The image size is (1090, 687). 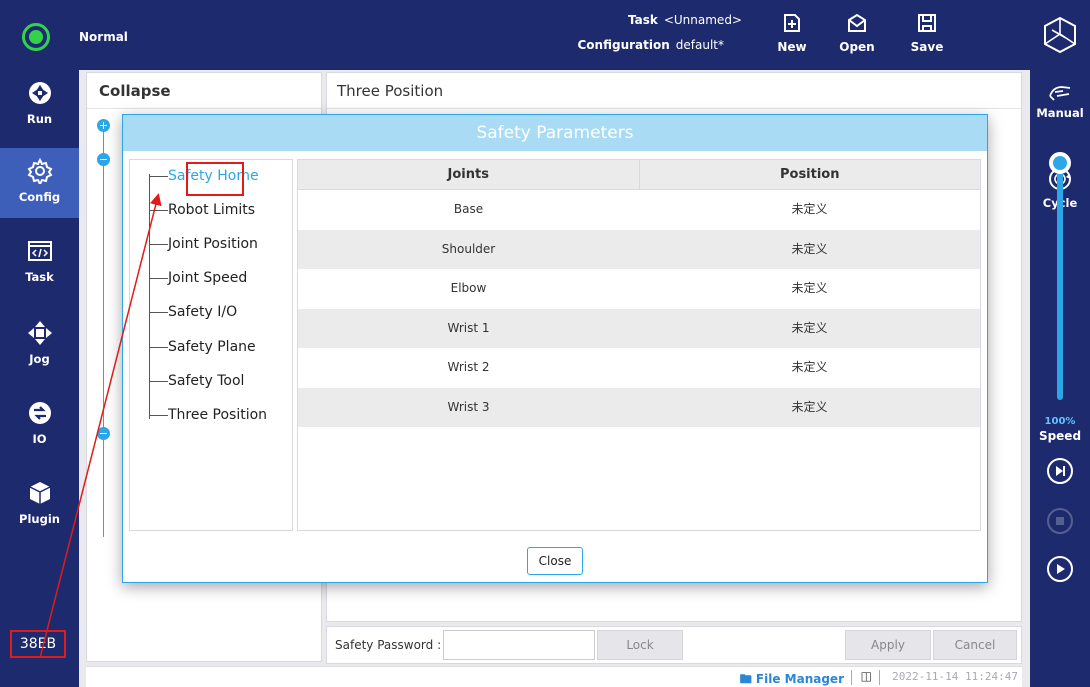 What do you see at coordinates (196, 384) in the screenshot?
I see `safety-nav-safety-tool: Safety Tool` at bounding box center [196, 384].